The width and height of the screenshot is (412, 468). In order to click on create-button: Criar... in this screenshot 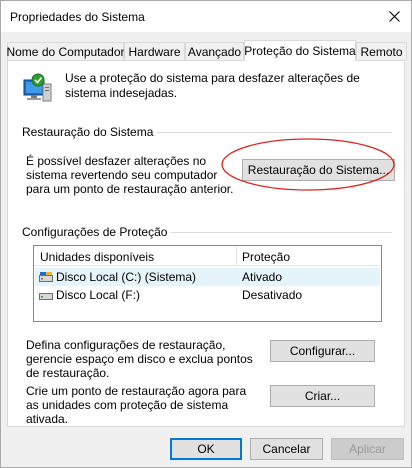, I will do `click(322, 396)`.